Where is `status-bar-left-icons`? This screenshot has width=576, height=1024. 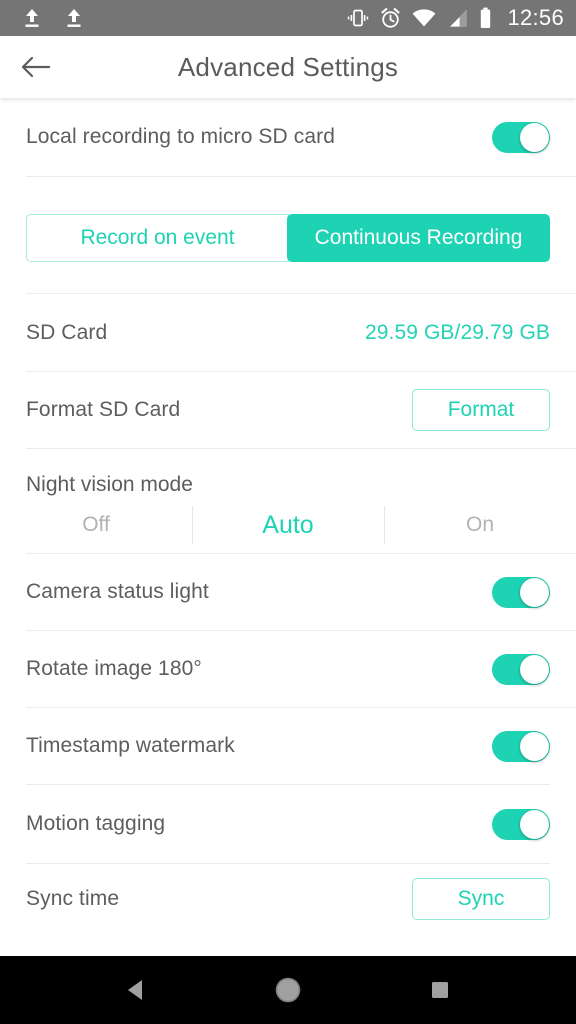 status-bar-left-icons is located at coordinates (53, 18).